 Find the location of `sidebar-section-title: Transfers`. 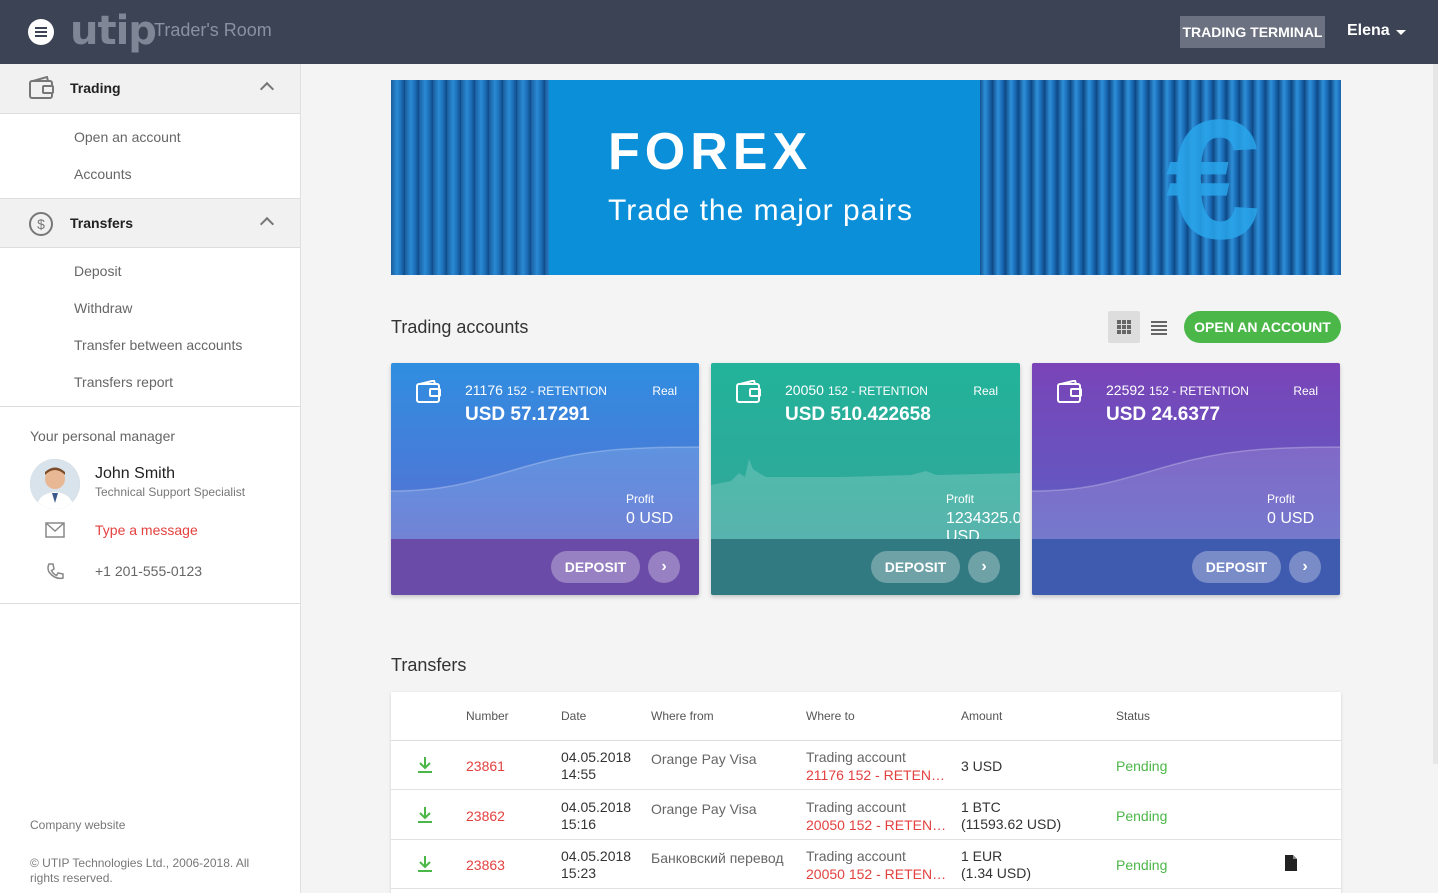

sidebar-section-title: Transfers is located at coordinates (102, 223).